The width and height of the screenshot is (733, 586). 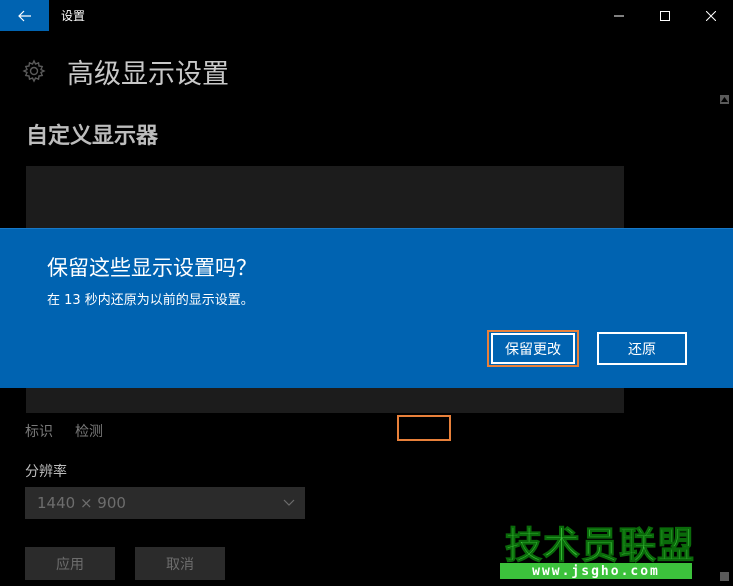 What do you see at coordinates (289, 502) in the screenshot?
I see `chevron-down-icon` at bounding box center [289, 502].